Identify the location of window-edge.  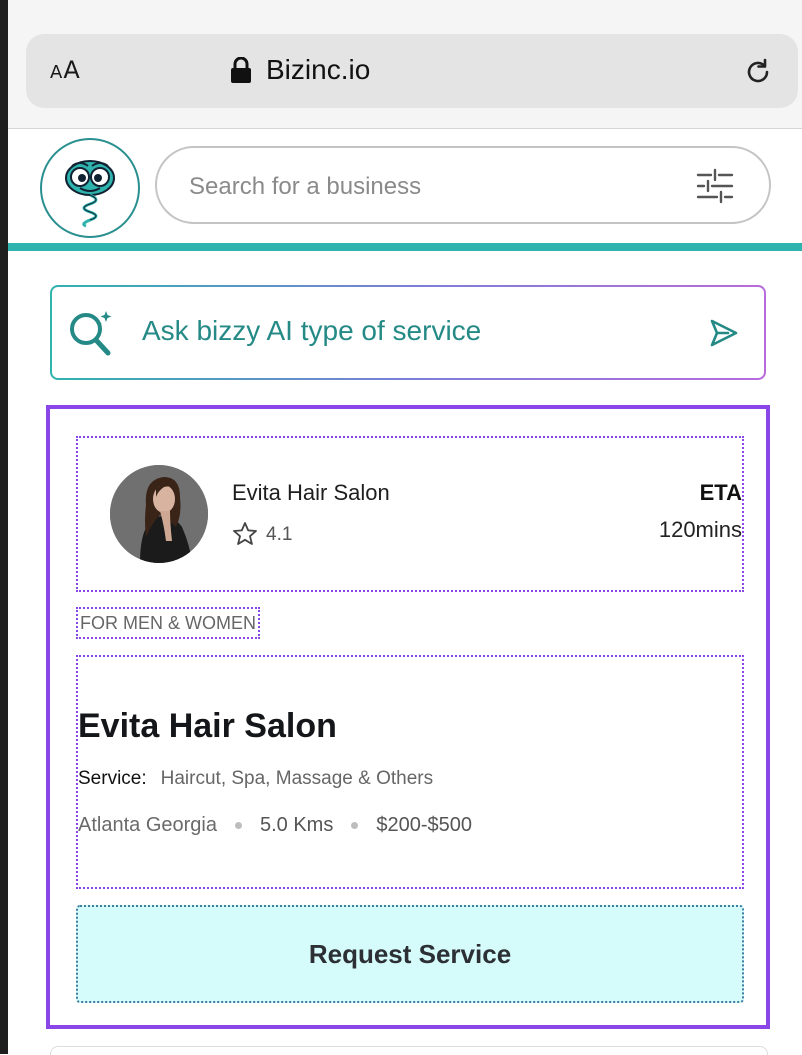
(4, 527).